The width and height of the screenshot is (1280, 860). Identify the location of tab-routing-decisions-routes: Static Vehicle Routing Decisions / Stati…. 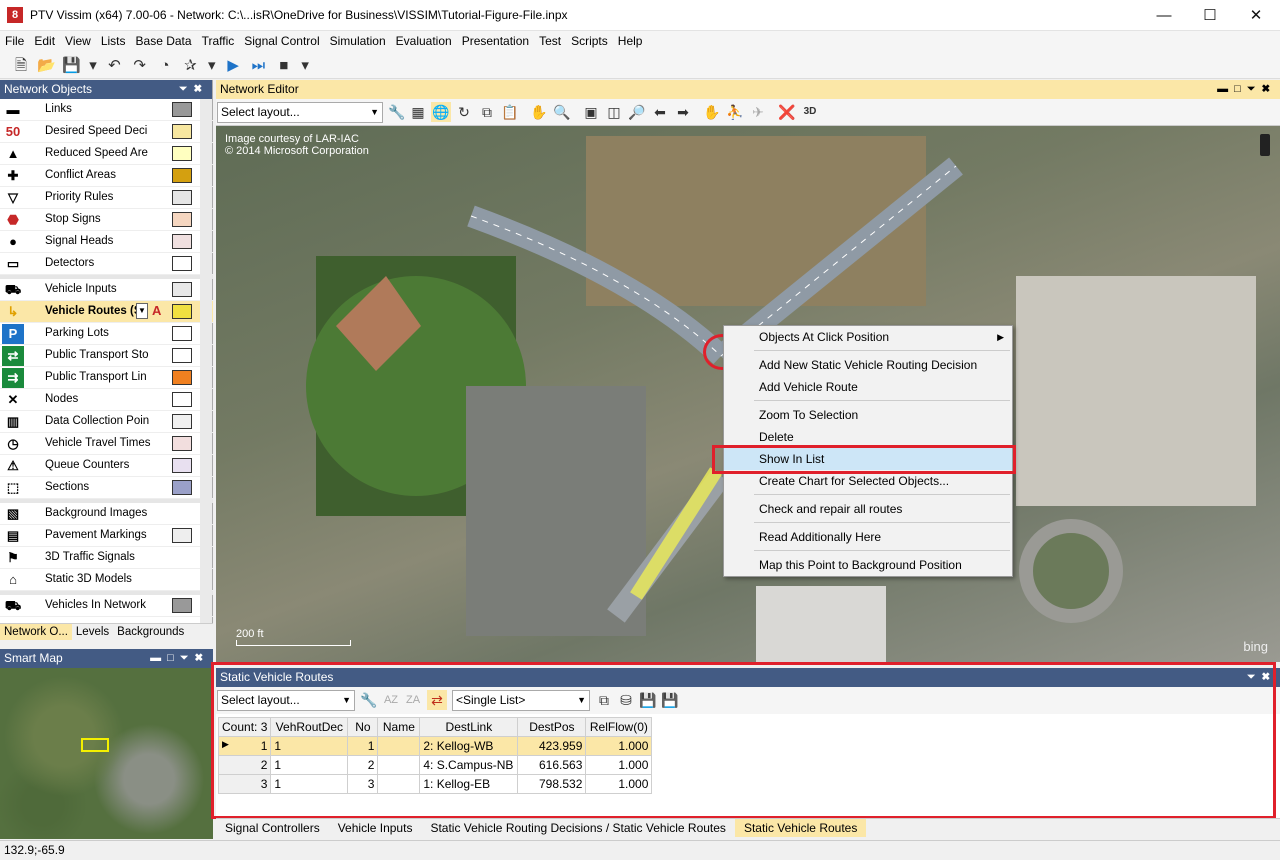
(578, 828).